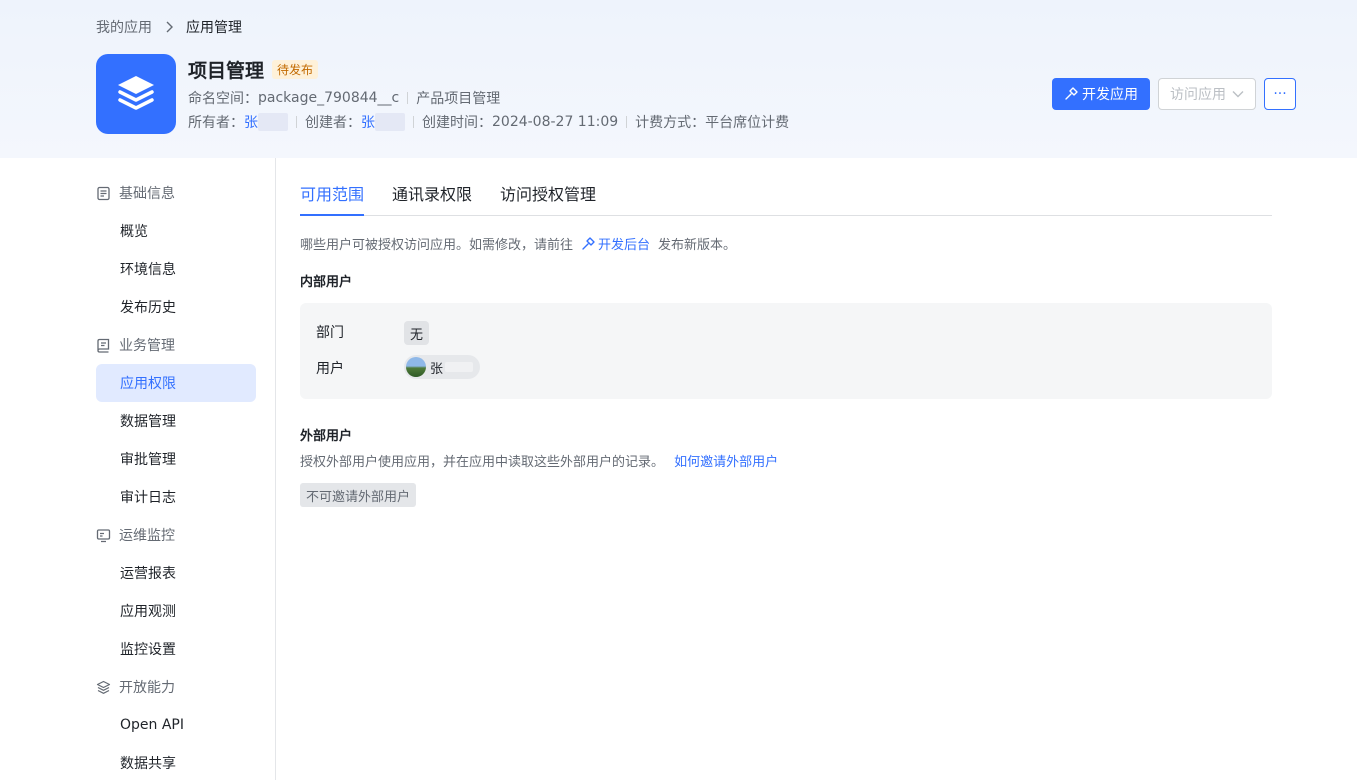 Image resolution: width=1357 pixels, height=782 pixels. What do you see at coordinates (216, 123) in the screenshot?
I see `owner-label: 所有者：` at bounding box center [216, 123].